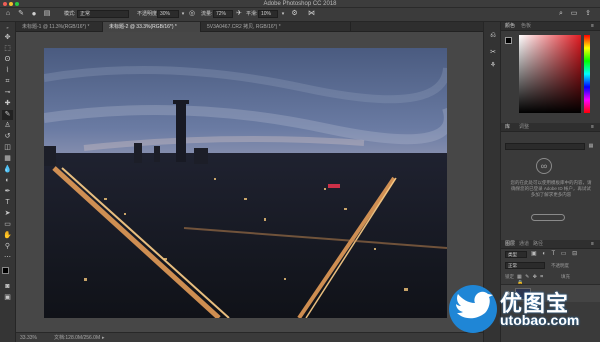 Image resolution: width=600 pixels, height=342 pixels. I want to click on status-bar: 33.33% 文档:128.0M/256.0M ▸, so click(249, 337).